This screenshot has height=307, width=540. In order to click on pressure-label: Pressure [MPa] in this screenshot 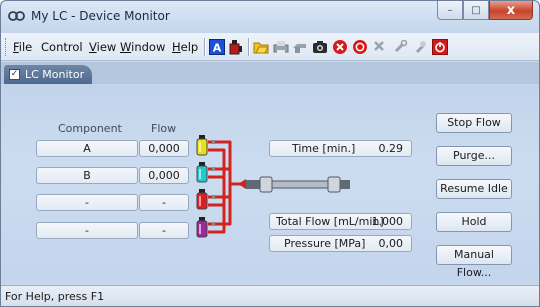, I will do `click(325, 243)`.